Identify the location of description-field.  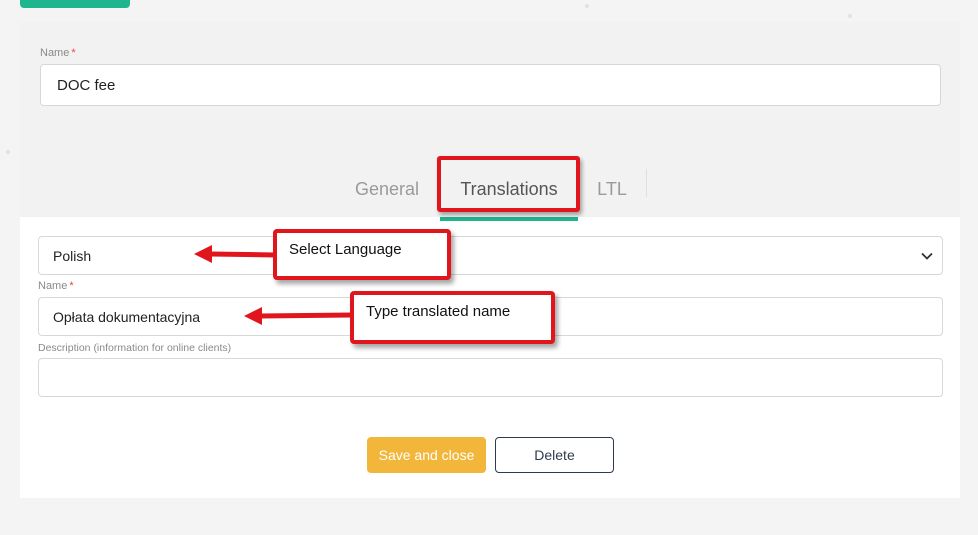
(490, 377).